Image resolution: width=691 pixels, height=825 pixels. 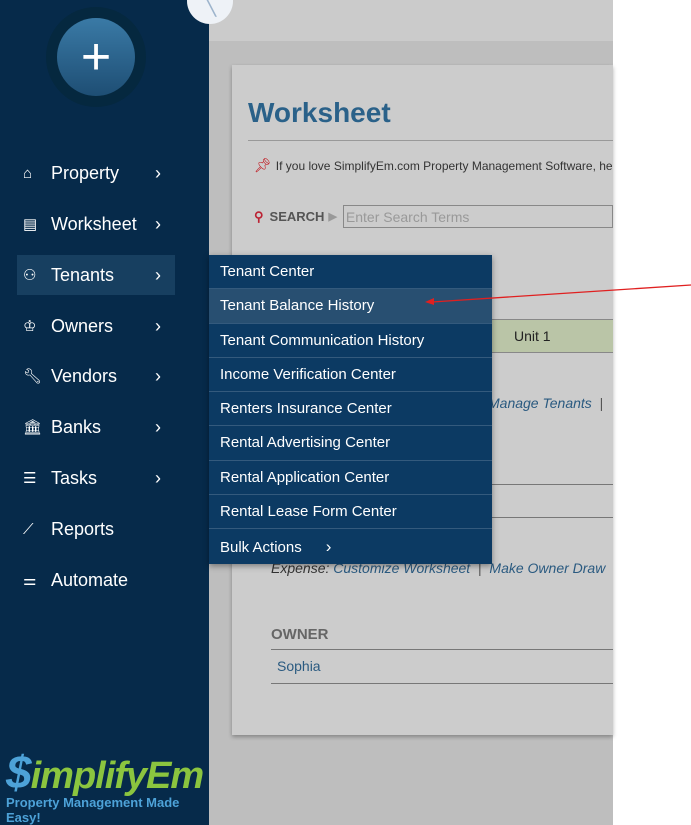 What do you see at coordinates (30, 478) in the screenshot?
I see `tasks-icon: ☰` at bounding box center [30, 478].